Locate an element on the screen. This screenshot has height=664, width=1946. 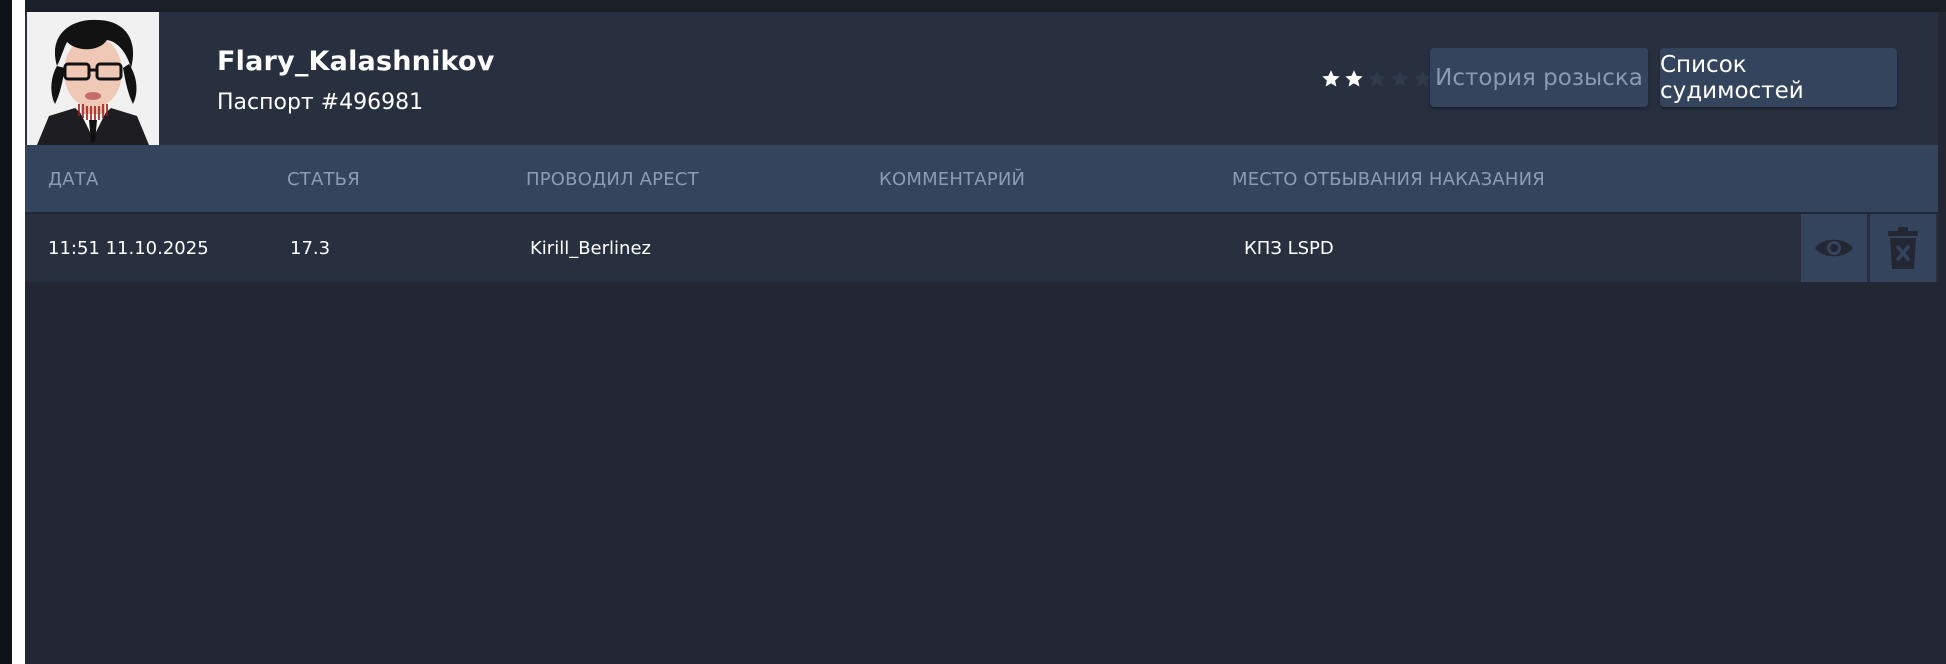
column-header-article: СТАТЬЯ is located at coordinates (323, 179).